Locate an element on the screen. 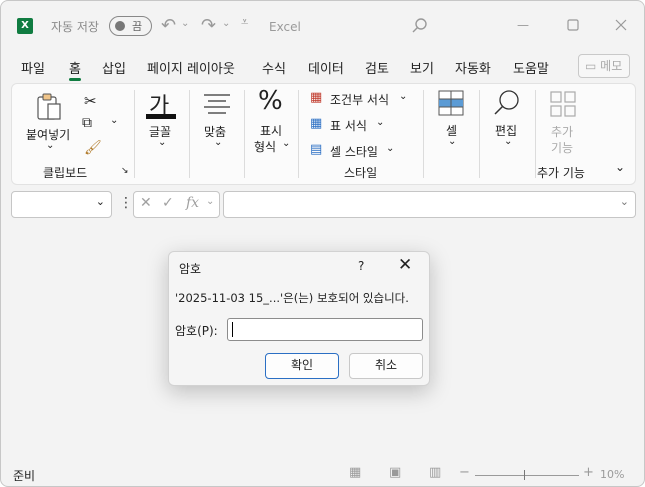  ok-button: 확인 is located at coordinates (302, 366).